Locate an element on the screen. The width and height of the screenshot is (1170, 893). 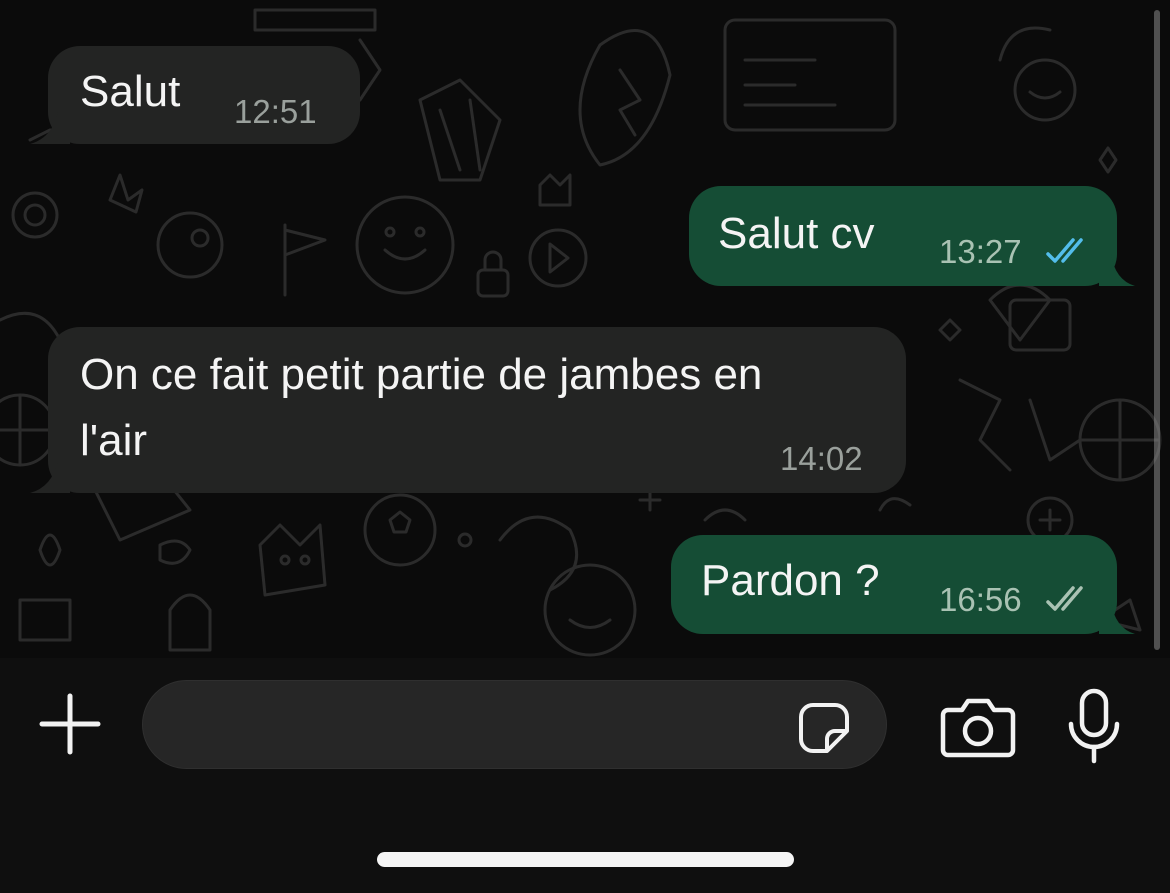
message-timestamp: 16:56 is located at coordinates (980, 599).